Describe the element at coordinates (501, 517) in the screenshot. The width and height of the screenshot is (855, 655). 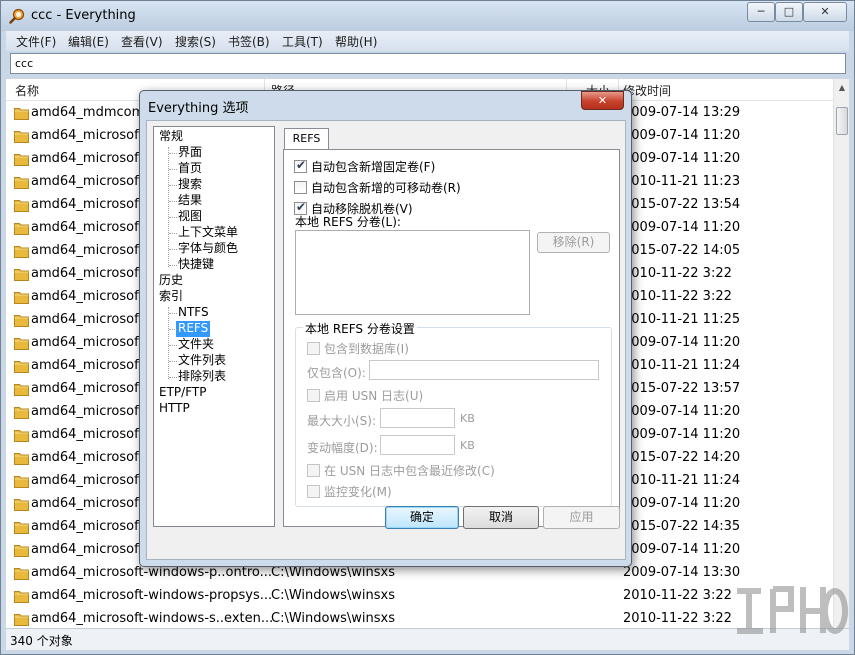
I see `cancel-button: 取消` at that location.